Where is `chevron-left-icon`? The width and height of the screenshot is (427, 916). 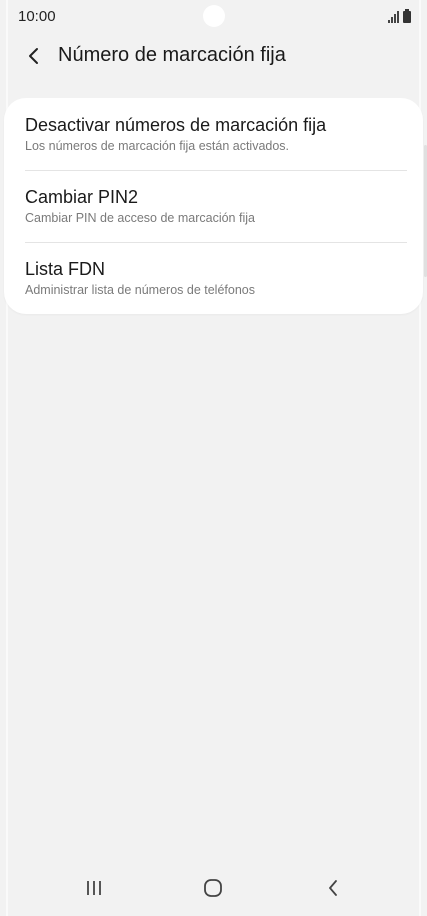
chevron-left-icon is located at coordinates (33, 56).